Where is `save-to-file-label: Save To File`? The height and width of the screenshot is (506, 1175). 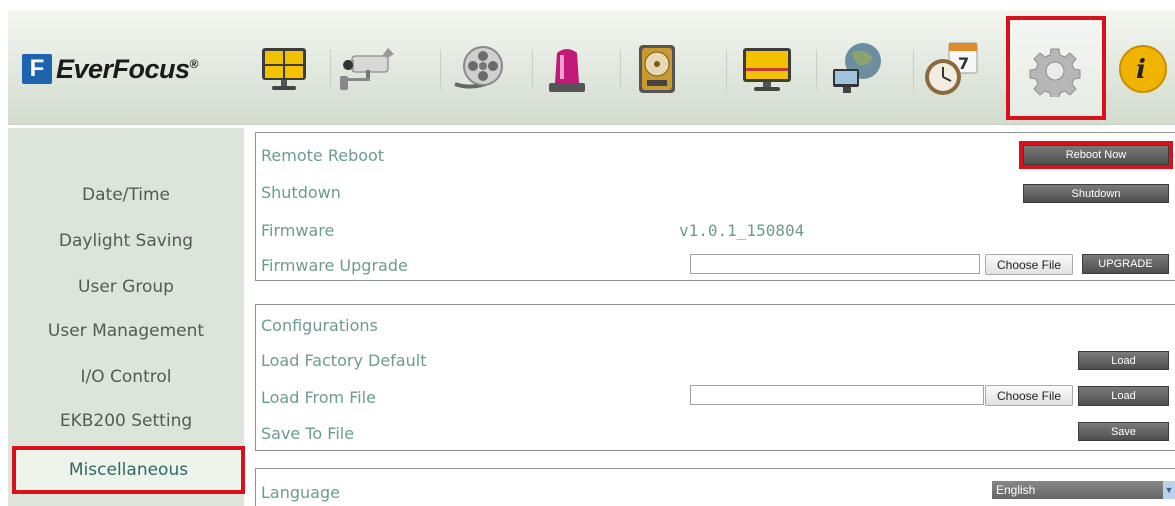
save-to-file-label: Save To File is located at coordinates (308, 433).